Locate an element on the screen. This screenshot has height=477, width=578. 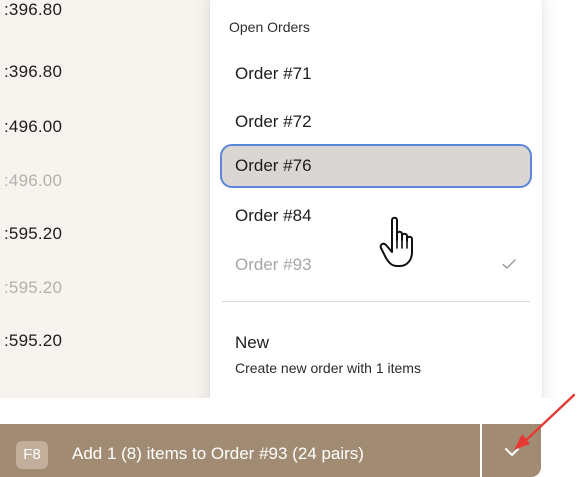
order-option-72: Order #72 is located at coordinates (376, 122).